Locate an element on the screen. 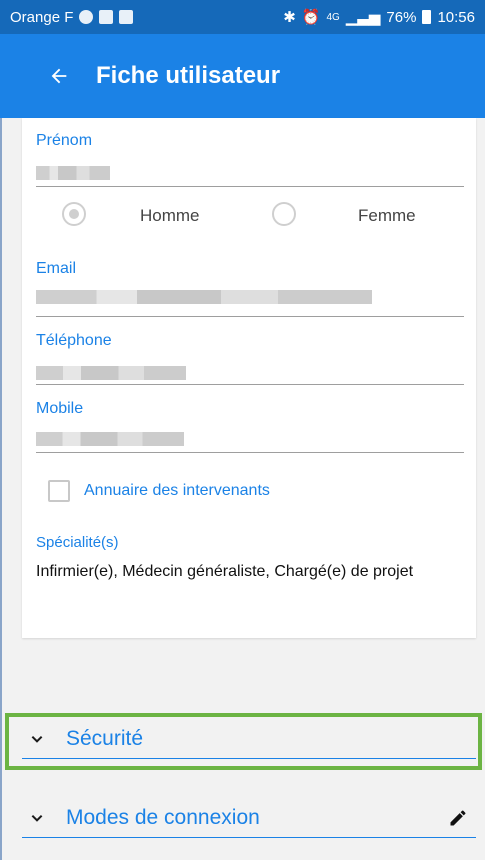 This screenshot has width=485, height=860. notification-icon is located at coordinates (86, 17).